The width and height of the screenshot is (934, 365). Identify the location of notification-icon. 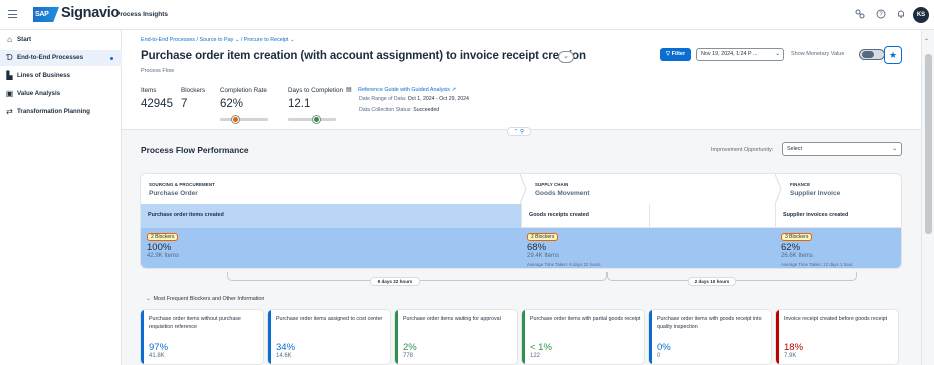
(900, 14).